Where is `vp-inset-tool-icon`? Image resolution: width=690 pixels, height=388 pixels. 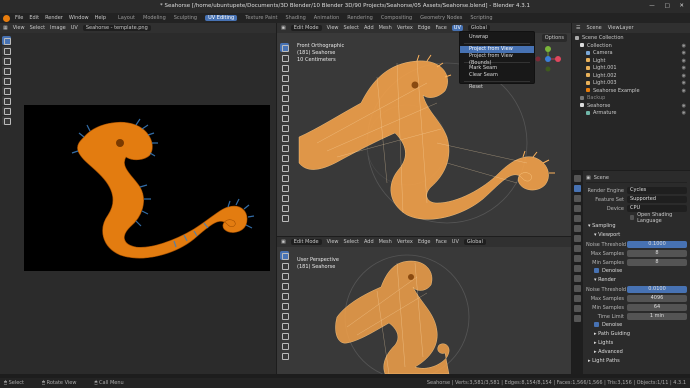
vp-inset-tool-icon is located at coordinates (284, 147).